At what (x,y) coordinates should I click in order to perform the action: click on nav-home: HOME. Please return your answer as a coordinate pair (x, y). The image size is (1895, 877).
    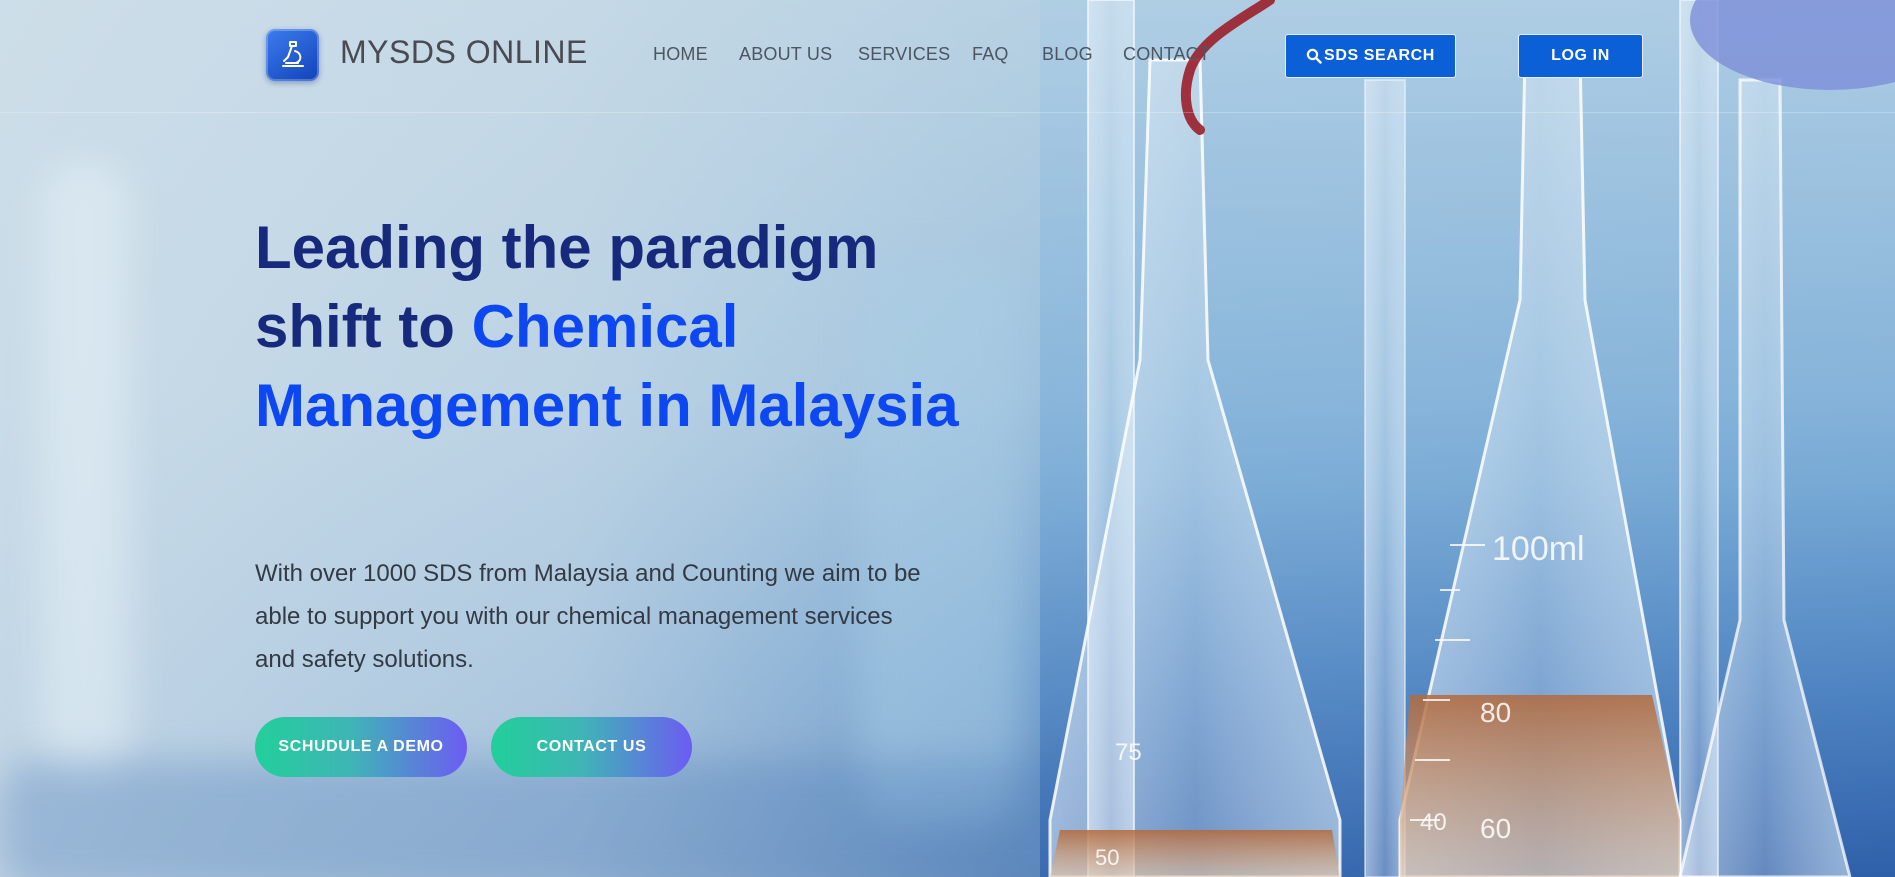
    Looking at the image, I should click on (680, 54).